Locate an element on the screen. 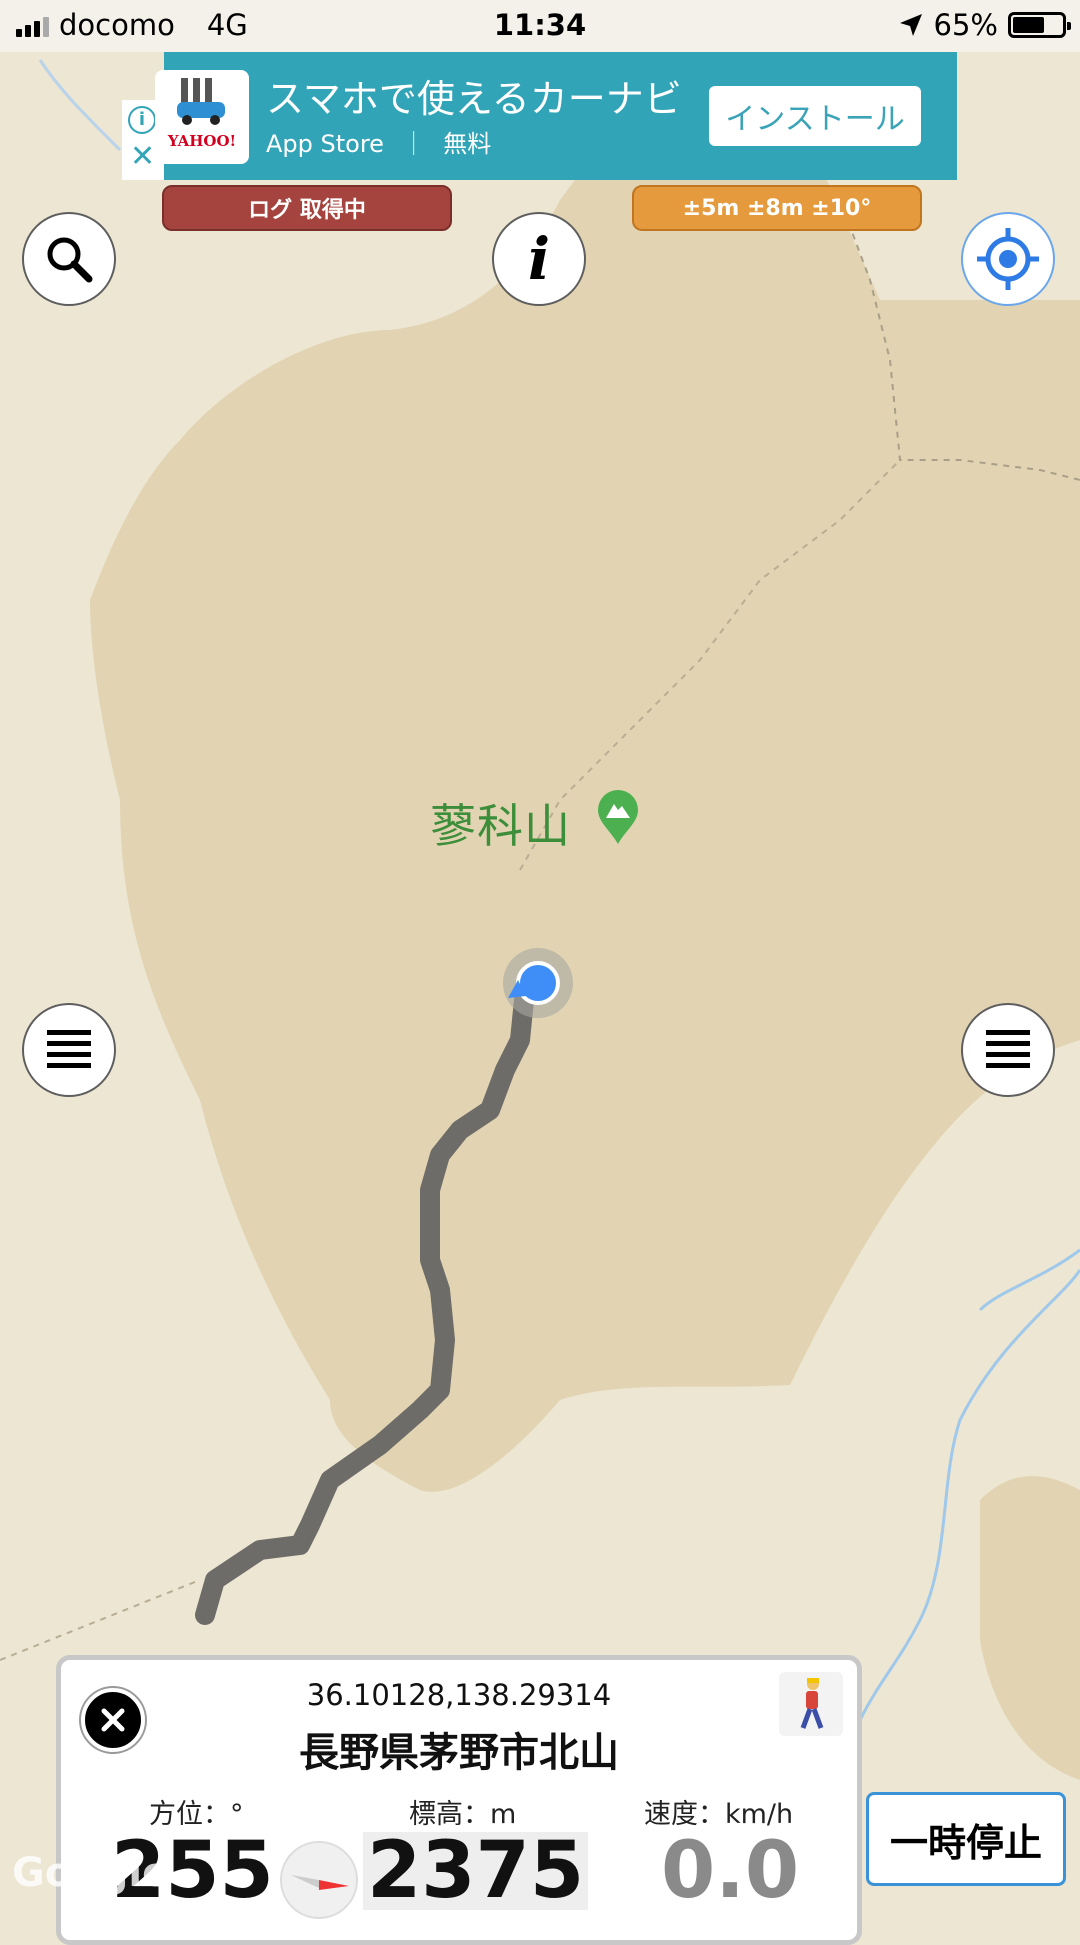 The width and height of the screenshot is (1080, 1945). battery-percent: 65% is located at coordinates (965, 25).